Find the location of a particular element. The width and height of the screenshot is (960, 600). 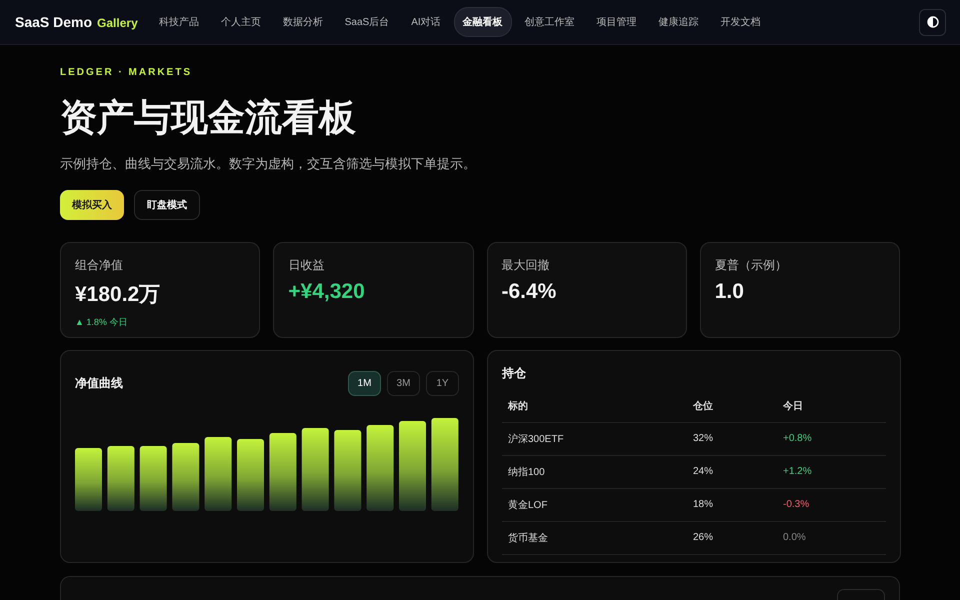

theme-toggle-button is located at coordinates (932, 22).